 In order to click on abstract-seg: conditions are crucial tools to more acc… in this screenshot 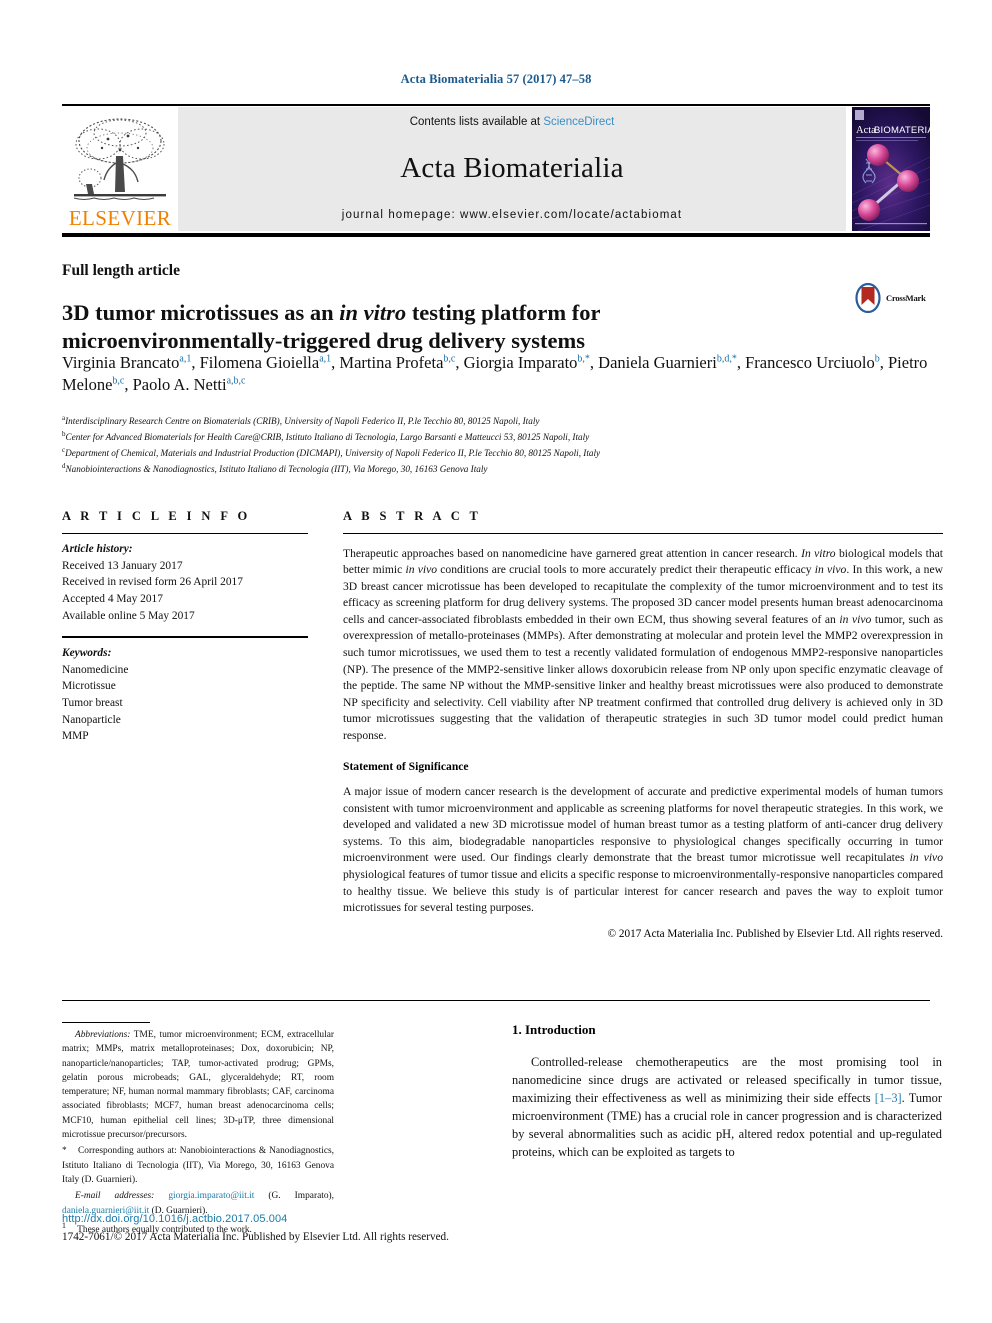, I will do `click(626, 570)`.